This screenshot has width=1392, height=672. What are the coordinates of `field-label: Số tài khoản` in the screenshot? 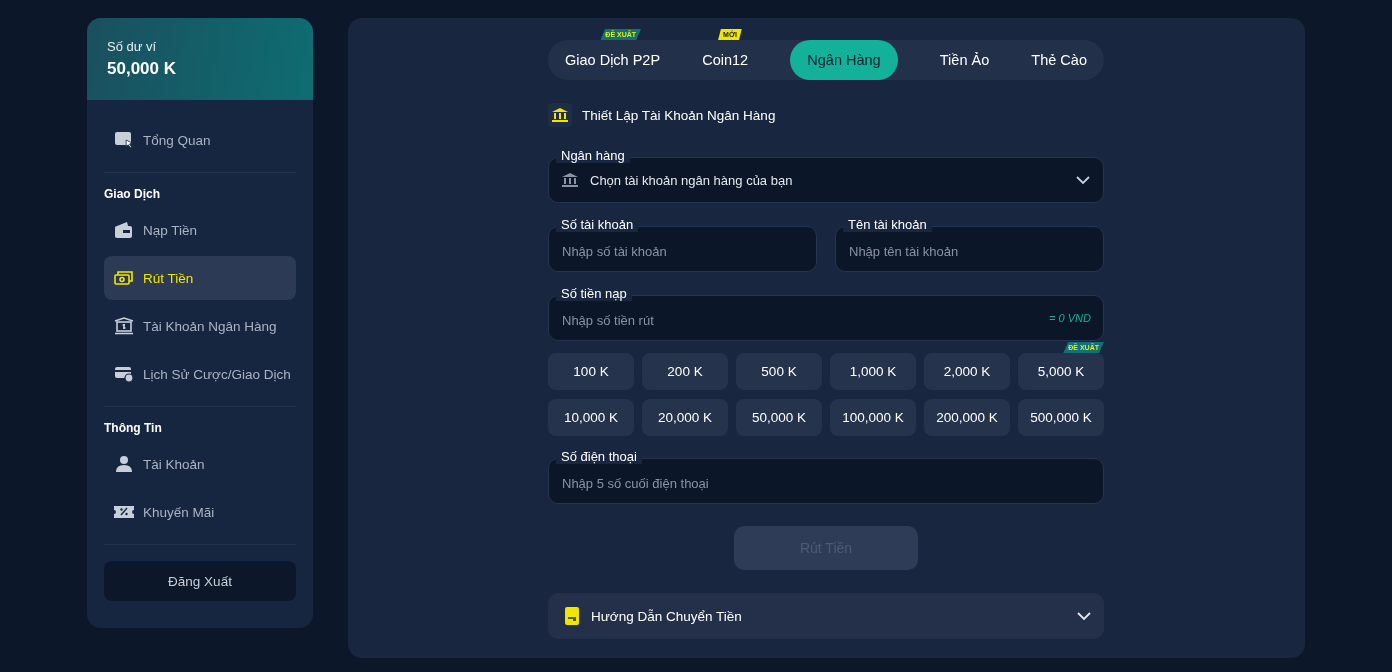 It's located at (597, 225).